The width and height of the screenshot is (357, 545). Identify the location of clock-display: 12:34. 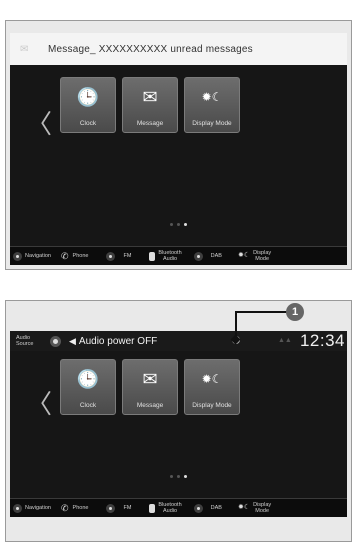
(322, 340).